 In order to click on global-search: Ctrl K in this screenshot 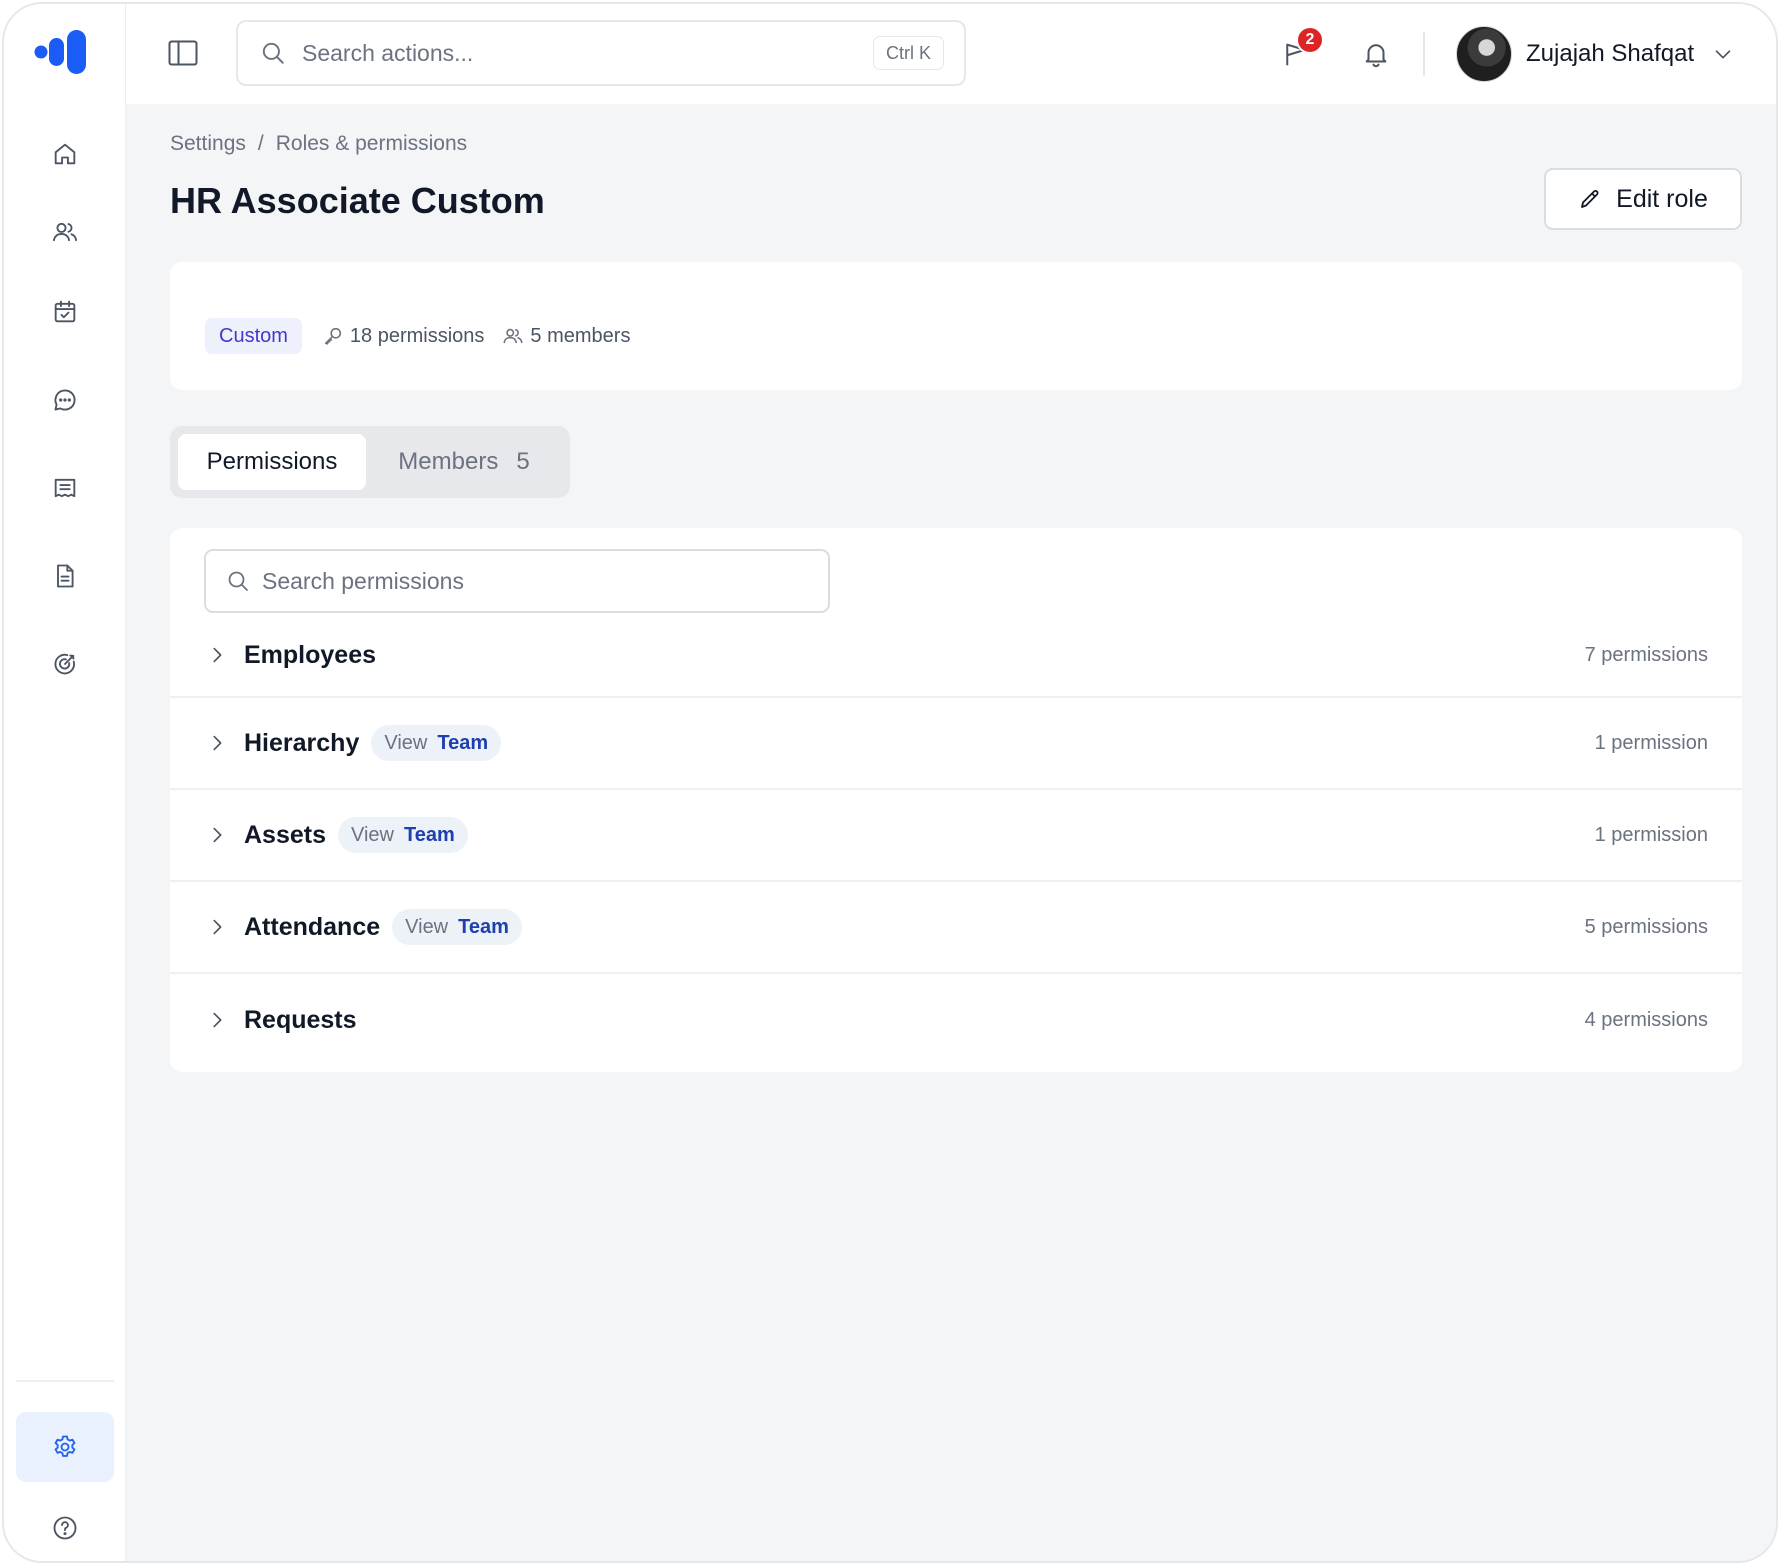, I will do `click(601, 53)`.